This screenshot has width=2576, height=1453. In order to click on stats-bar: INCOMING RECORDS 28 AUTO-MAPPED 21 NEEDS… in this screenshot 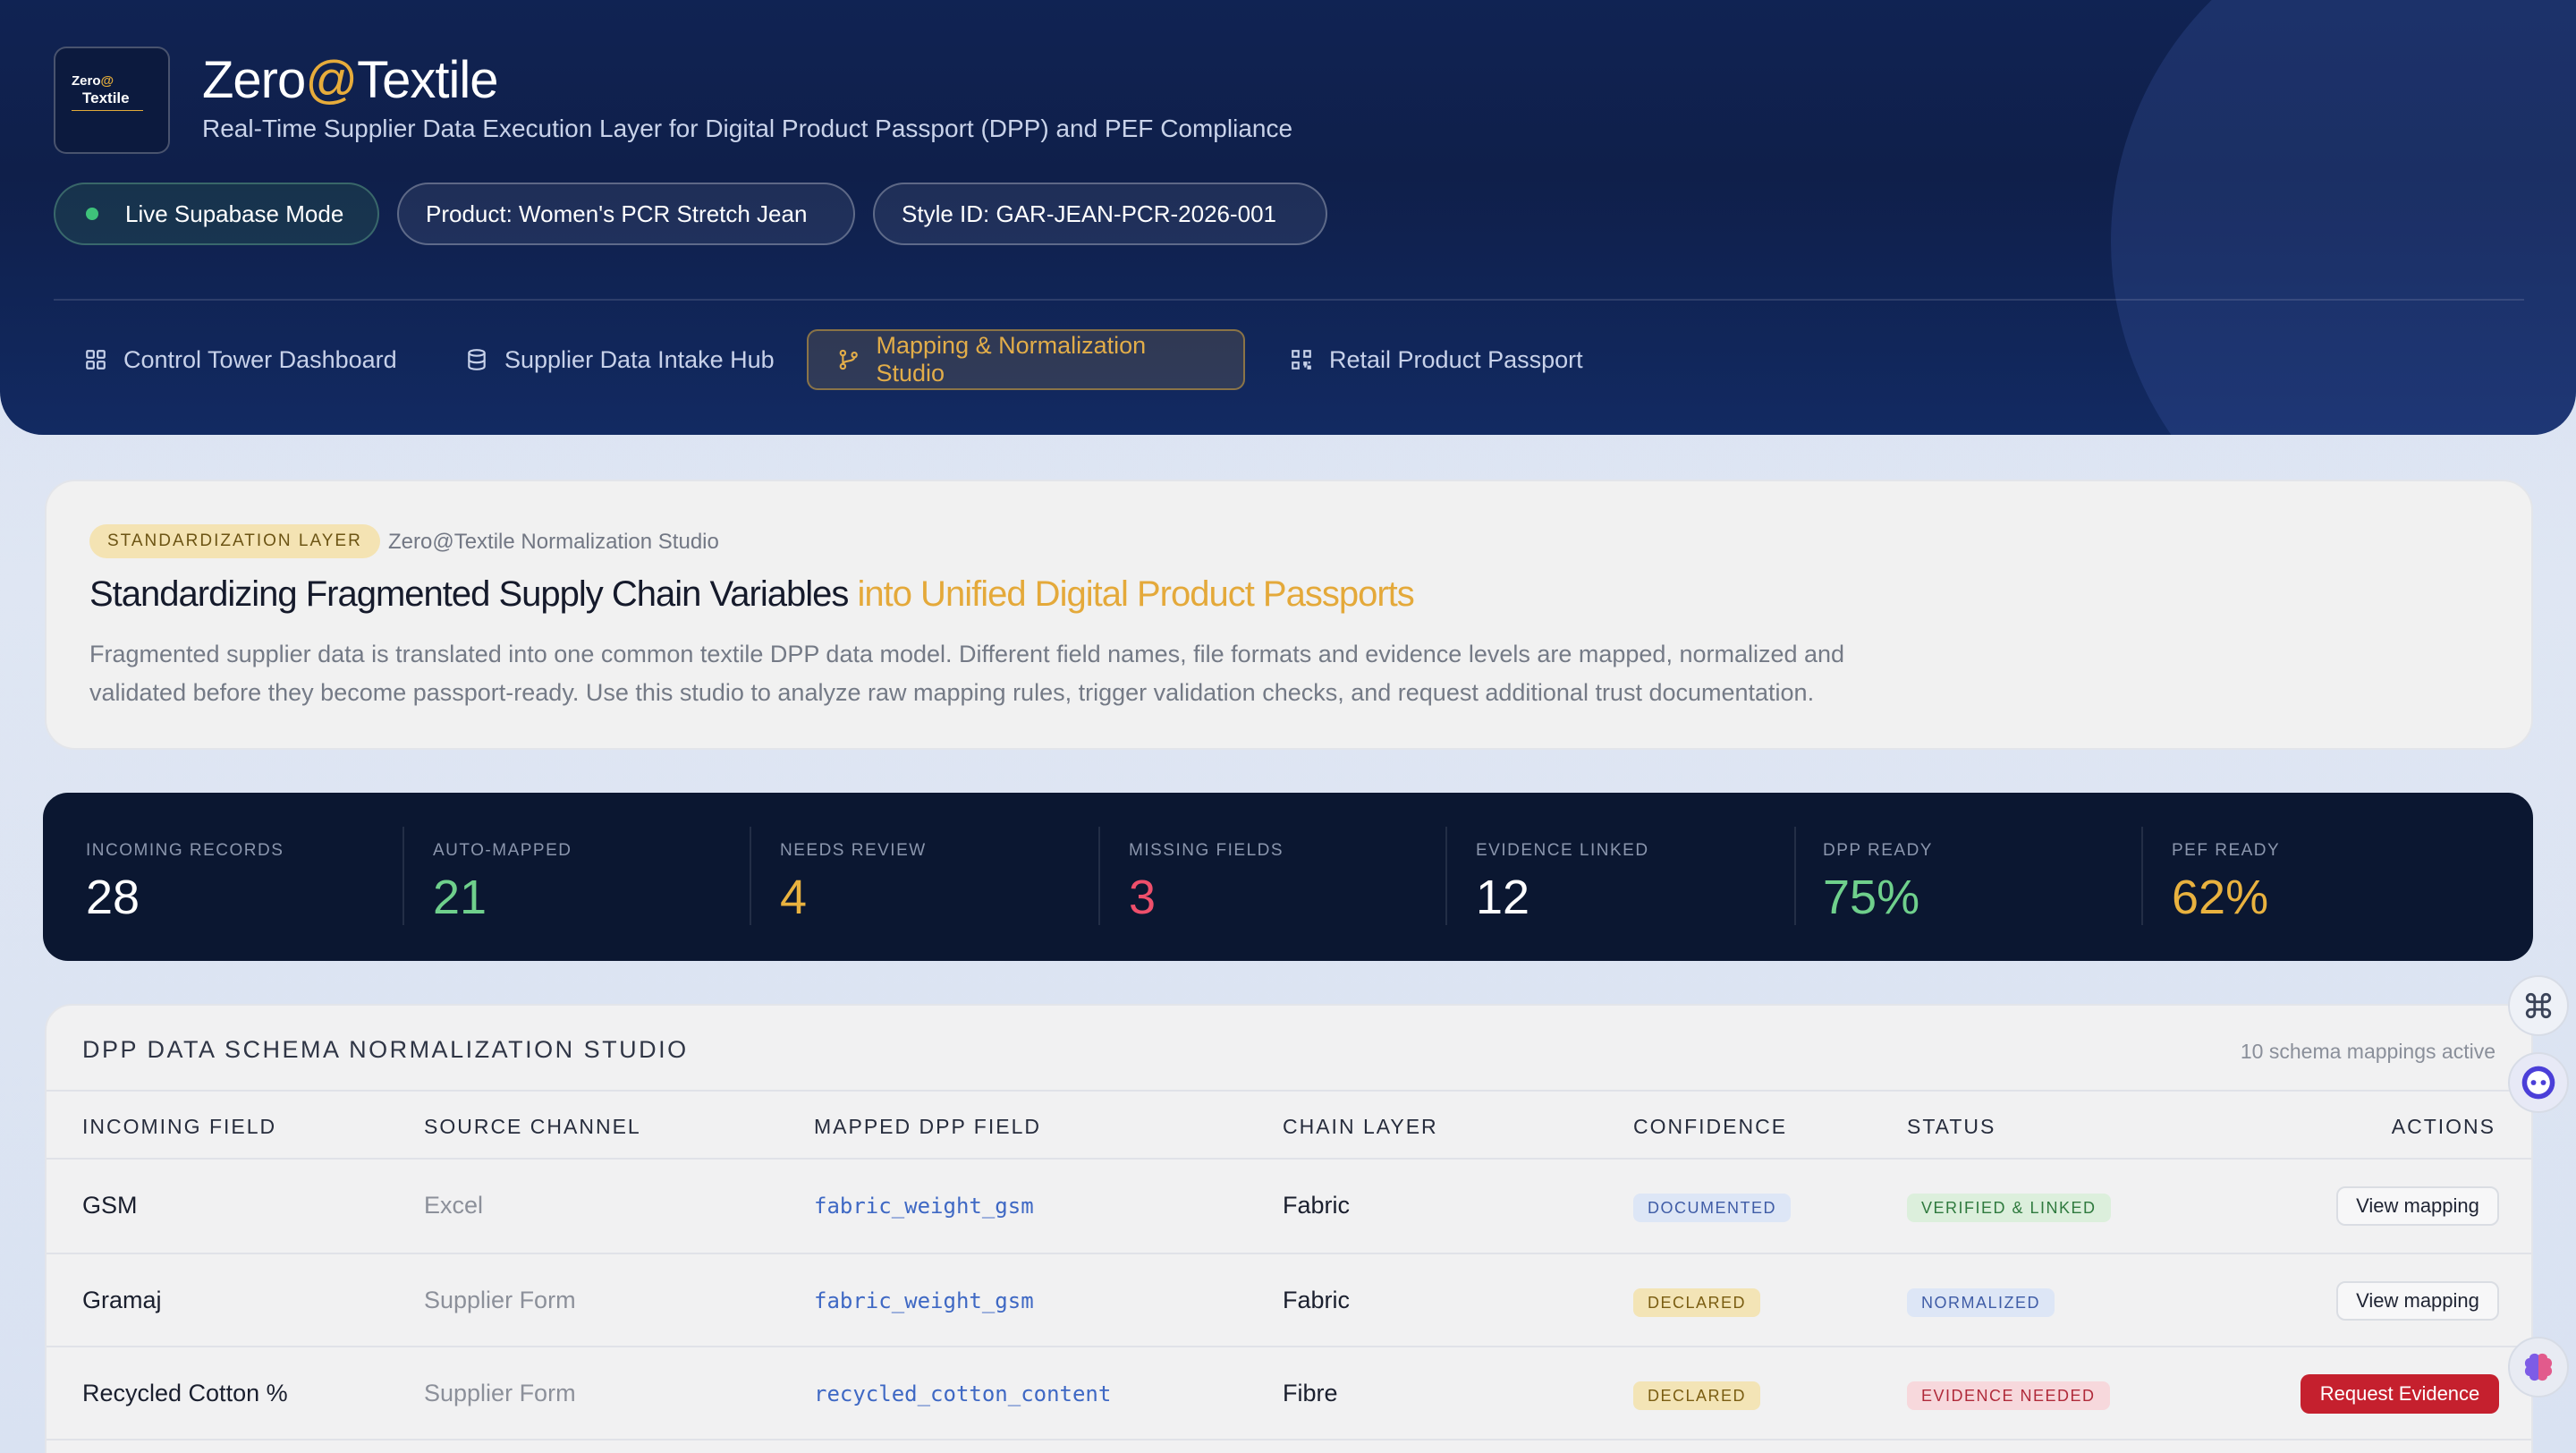, I will do `click(1288, 877)`.